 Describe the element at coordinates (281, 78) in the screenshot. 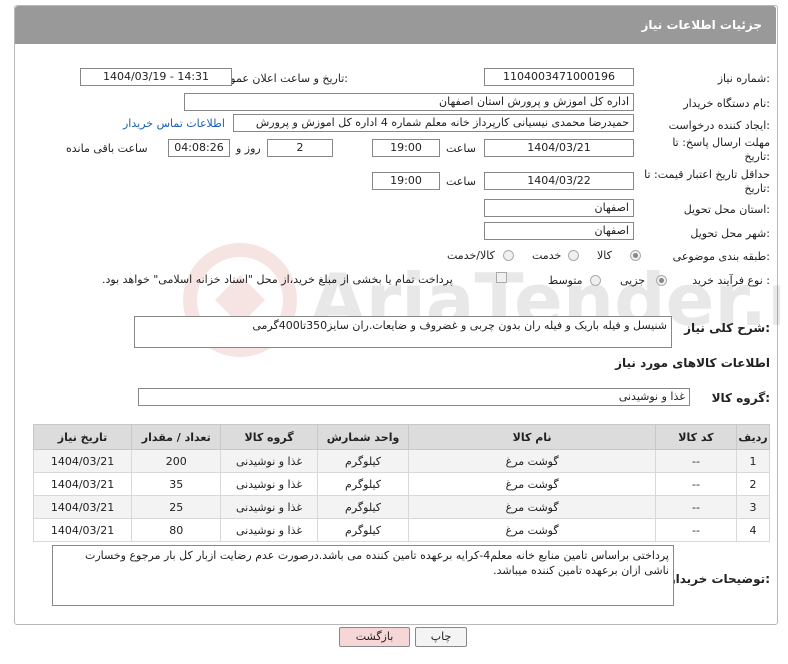

I see `announce-label: تاریخ و ساعت اعلان عمومی:` at that location.